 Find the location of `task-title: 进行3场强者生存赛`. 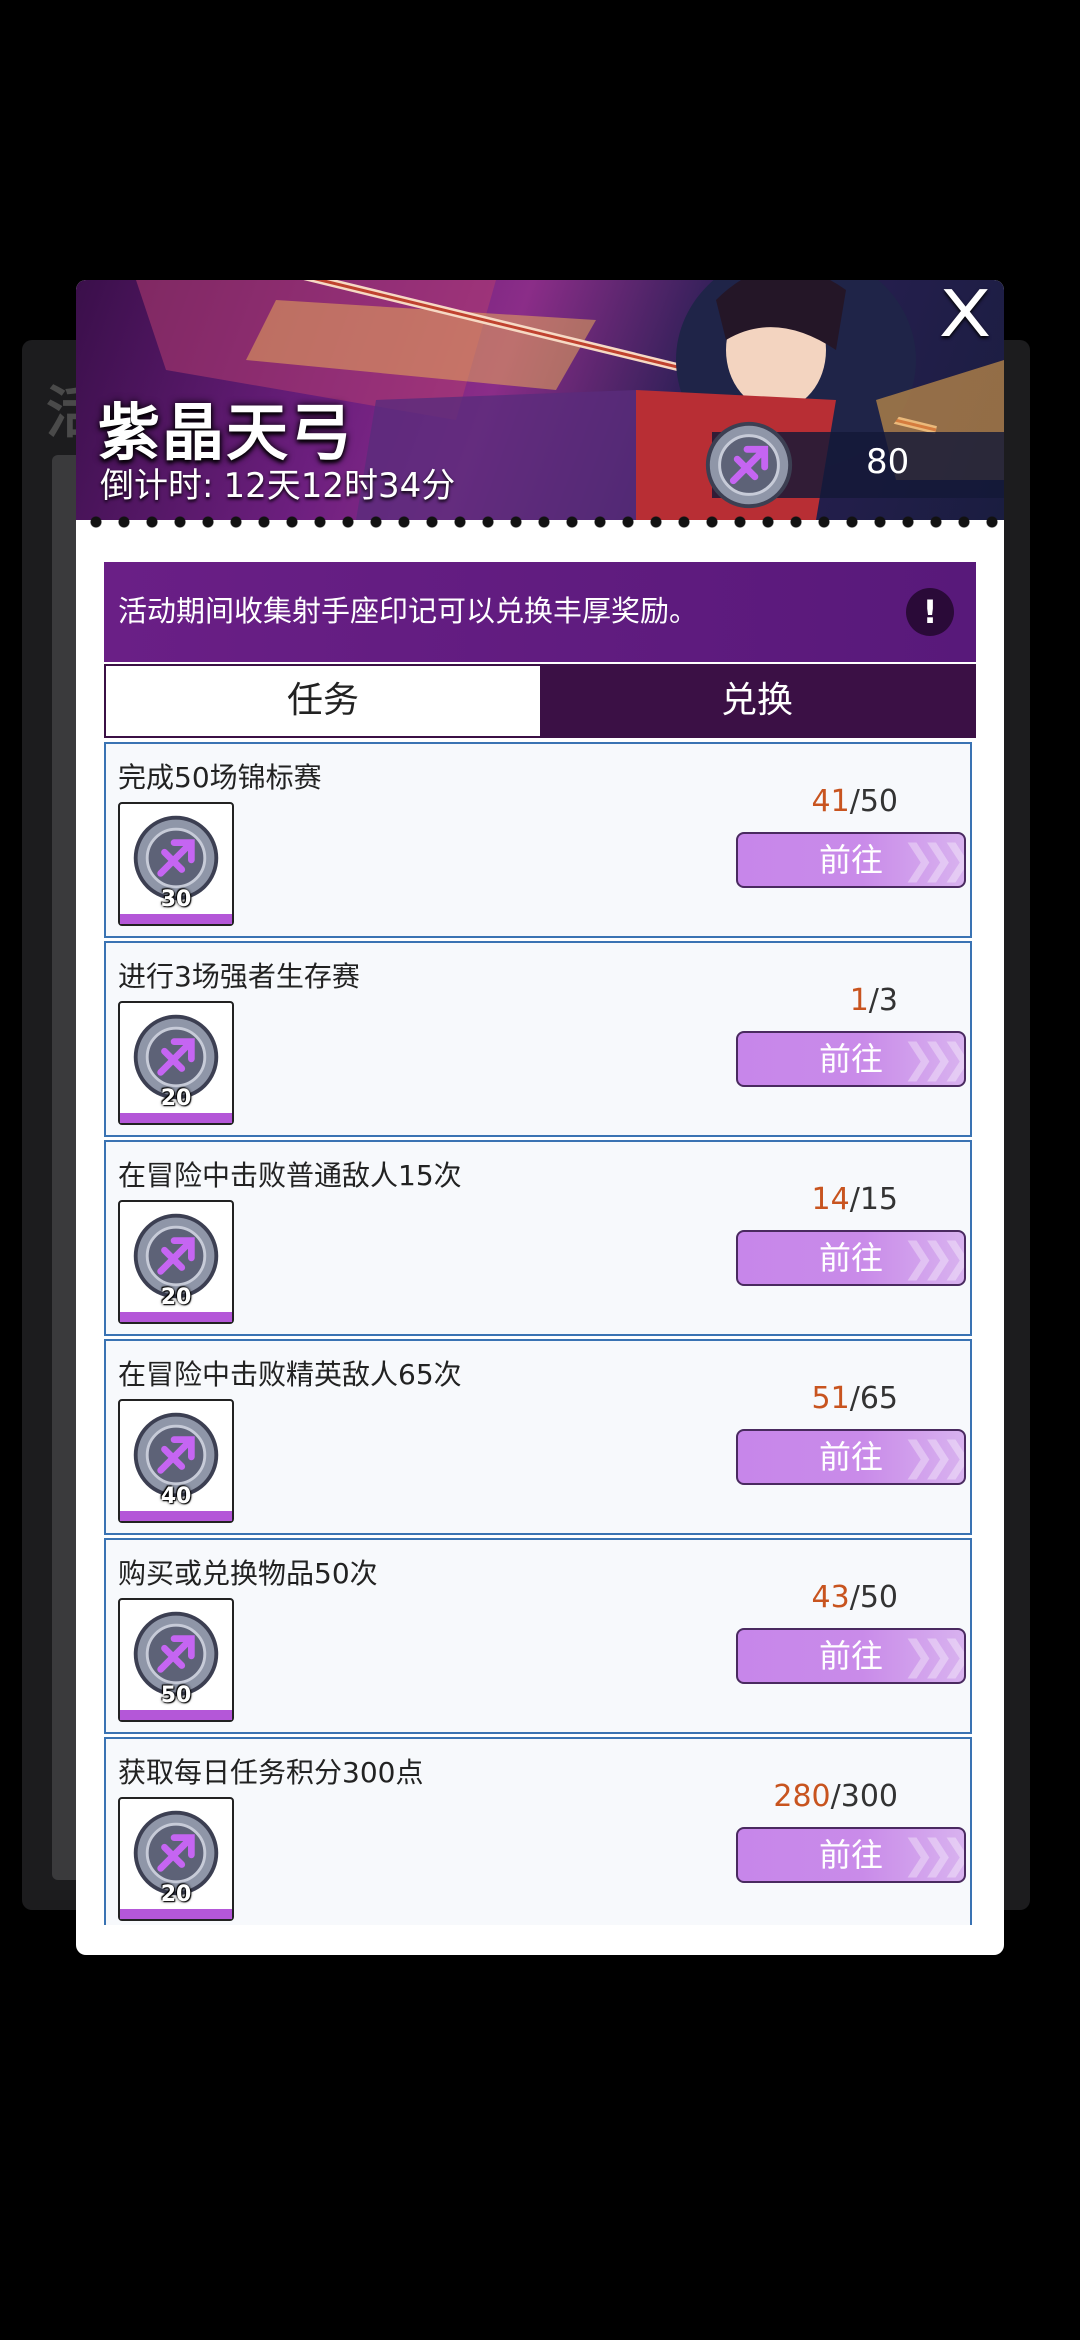

task-title: 进行3场强者生存赛 is located at coordinates (239, 976).